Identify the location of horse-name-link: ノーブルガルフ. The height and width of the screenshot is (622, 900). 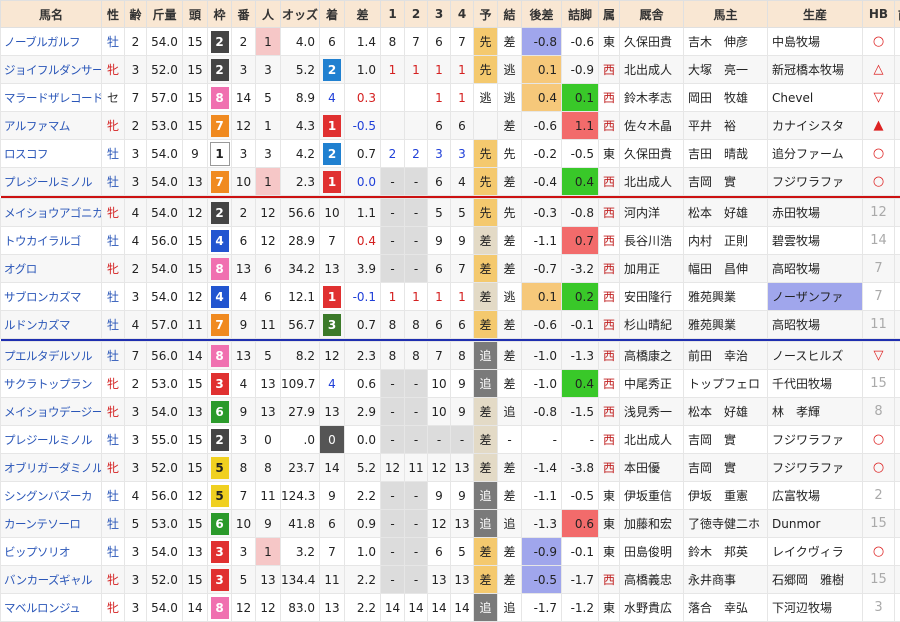
(51, 42).